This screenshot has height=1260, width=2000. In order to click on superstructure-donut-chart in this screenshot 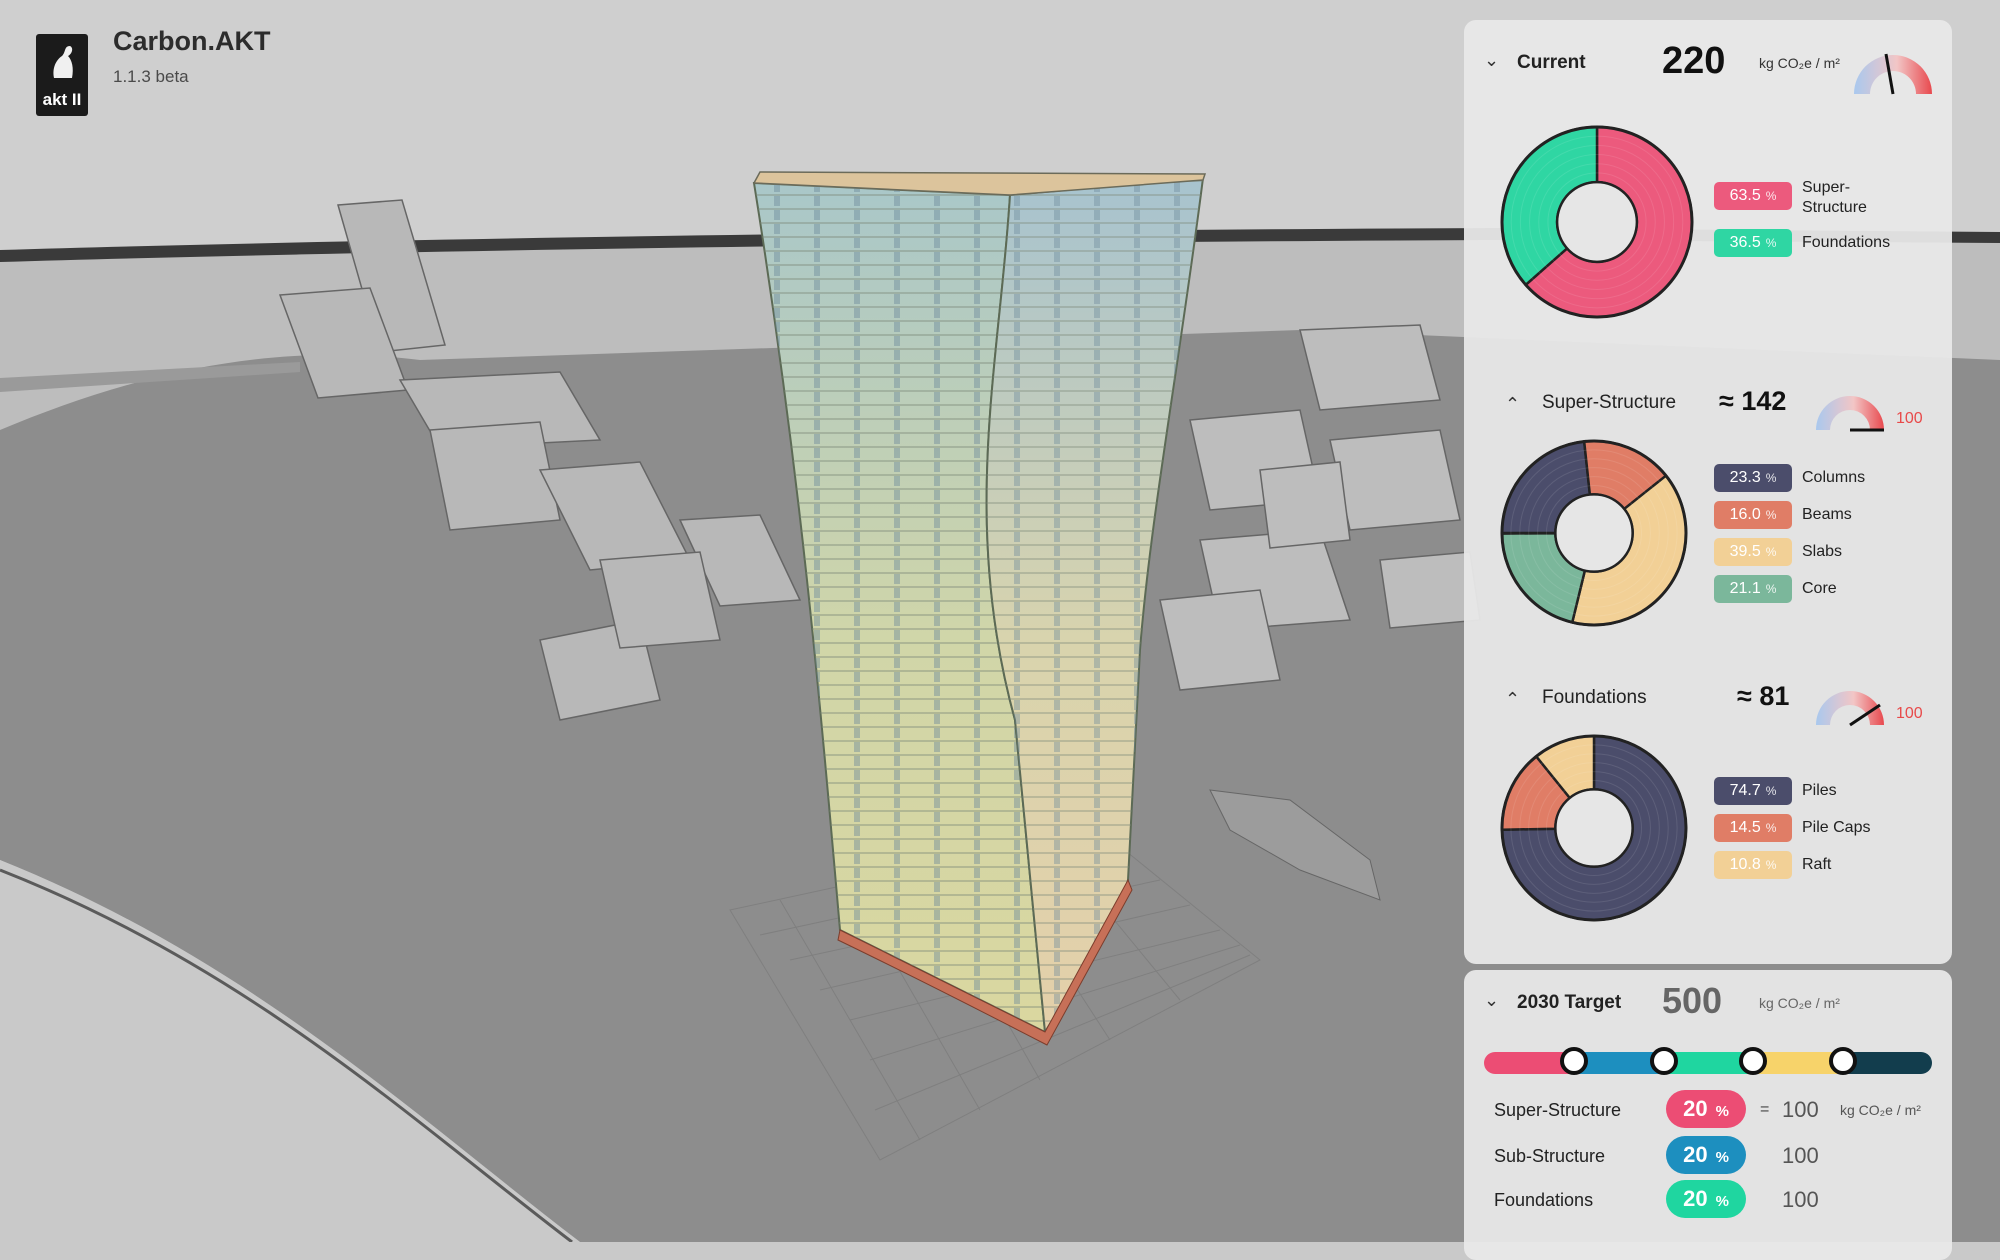, I will do `click(1594, 533)`.